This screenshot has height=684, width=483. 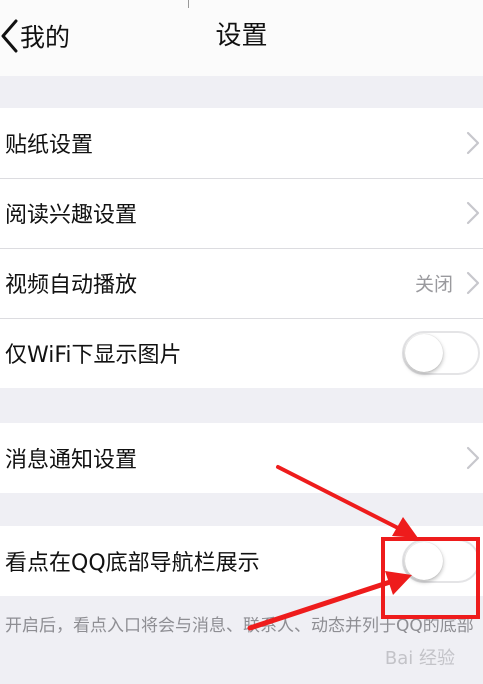 What do you see at coordinates (419, 658) in the screenshot?
I see `watermark: Bai 经验` at bounding box center [419, 658].